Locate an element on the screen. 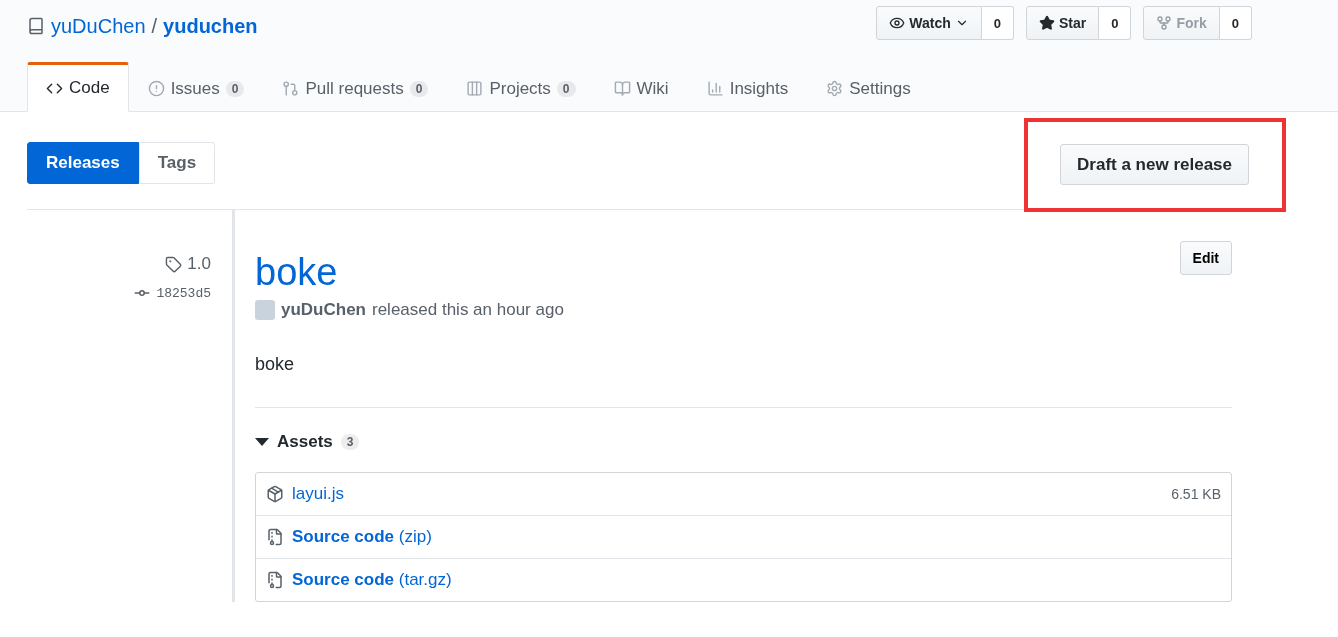 Image resolution: width=1338 pixels, height=637 pixels. nav-tab: Insights is located at coordinates (747, 87).